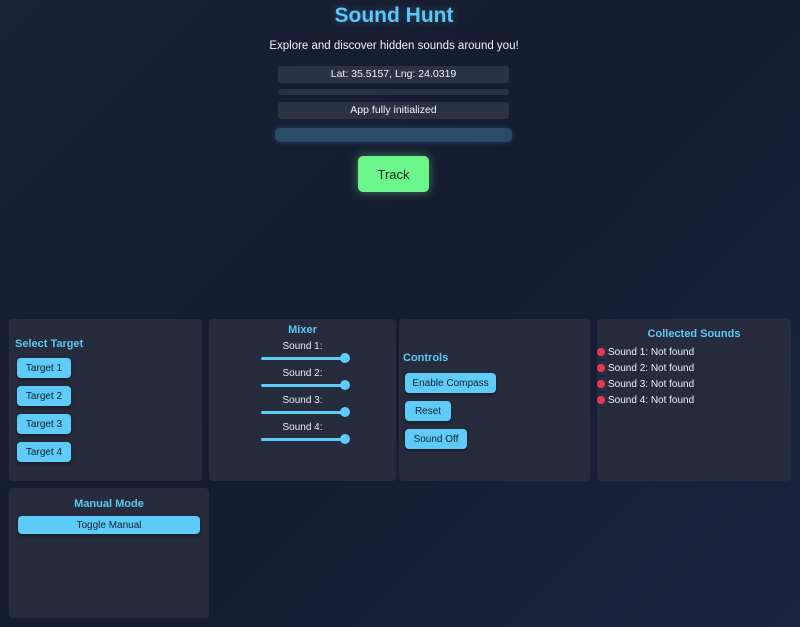 The height and width of the screenshot is (627, 800). I want to click on manual-mode-heading: Manual Mode, so click(109, 504).